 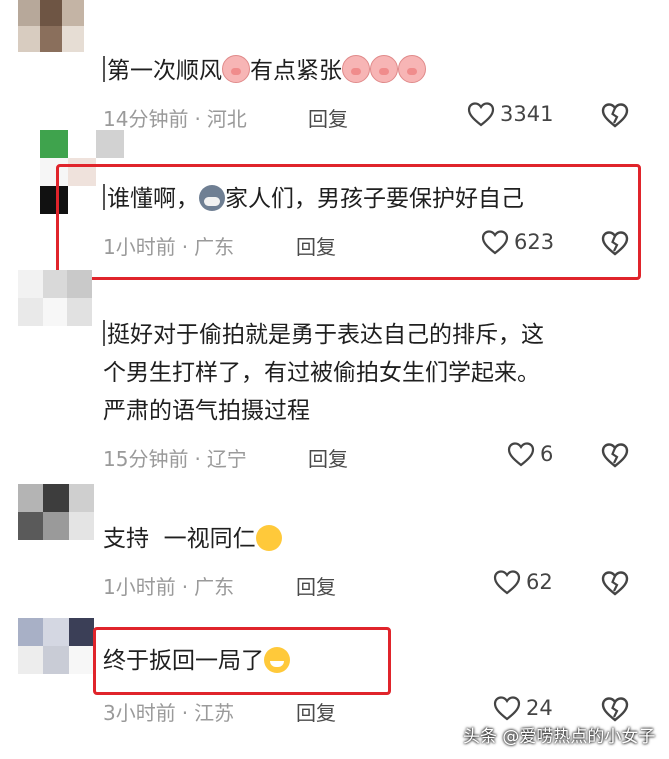 I want to click on comment-time: 14分钟前, so click(x=146, y=119).